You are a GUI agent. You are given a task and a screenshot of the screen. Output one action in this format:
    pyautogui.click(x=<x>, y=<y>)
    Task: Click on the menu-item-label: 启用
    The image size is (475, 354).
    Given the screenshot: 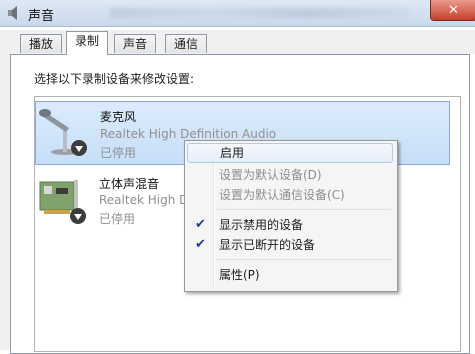 What is the action you would take?
    pyautogui.click(x=232, y=153)
    